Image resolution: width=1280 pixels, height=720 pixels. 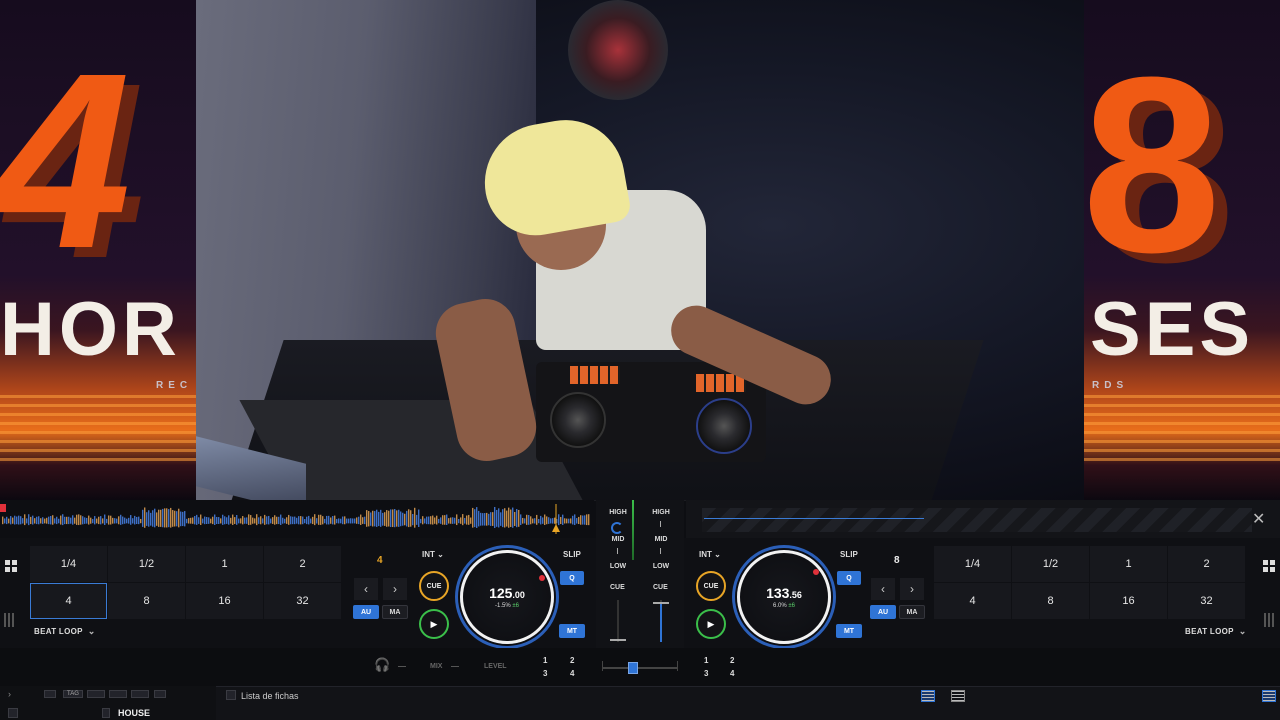 I want to click on crossfader-track, so click(x=640, y=668).